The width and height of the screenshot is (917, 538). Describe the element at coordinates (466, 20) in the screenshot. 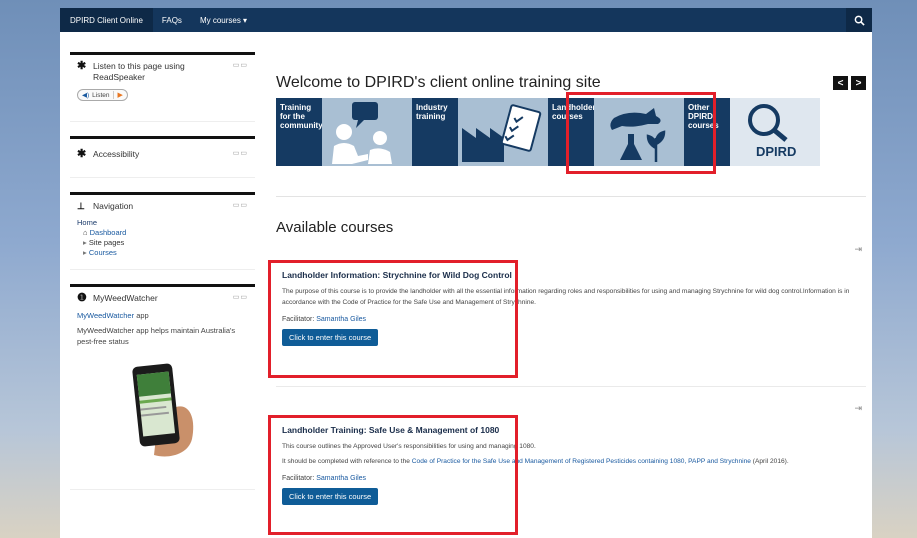

I see `top-navbar: DPIRD Client Online FAQs My courses ▾` at that location.